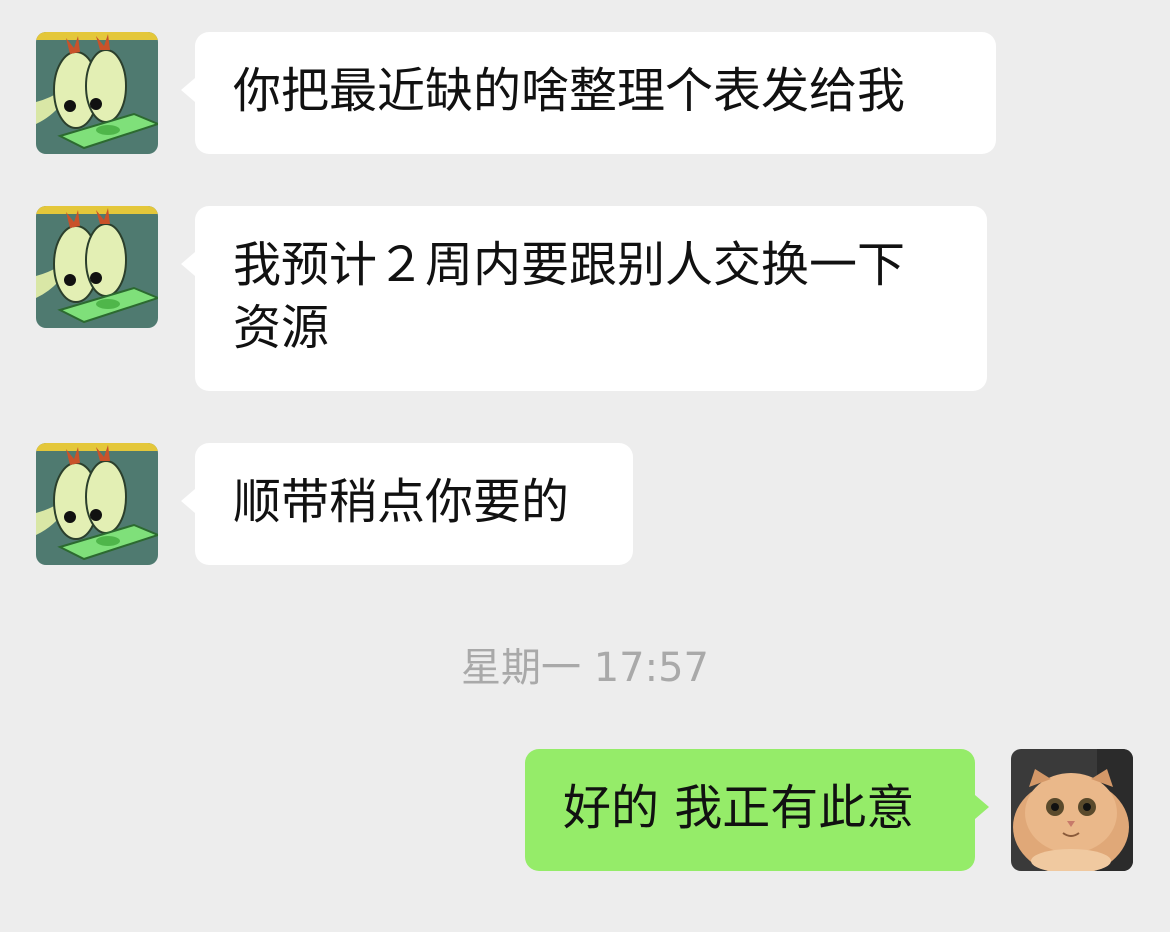  Describe the element at coordinates (414, 504) in the screenshot. I see `message-bubble-incoming: 顺带稍点你要的` at that location.